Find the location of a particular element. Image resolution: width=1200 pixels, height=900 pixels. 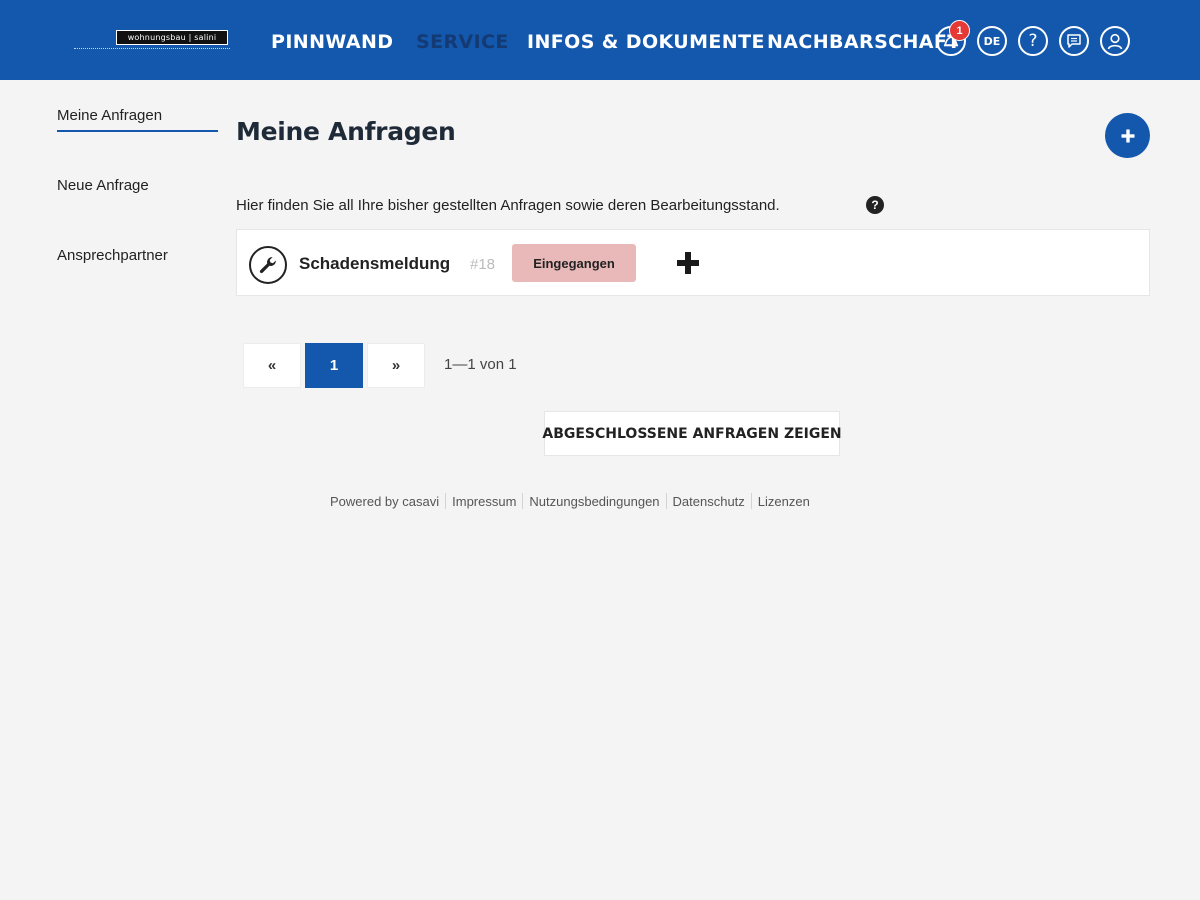

page-title: Meine Anfragen is located at coordinates (346, 131).